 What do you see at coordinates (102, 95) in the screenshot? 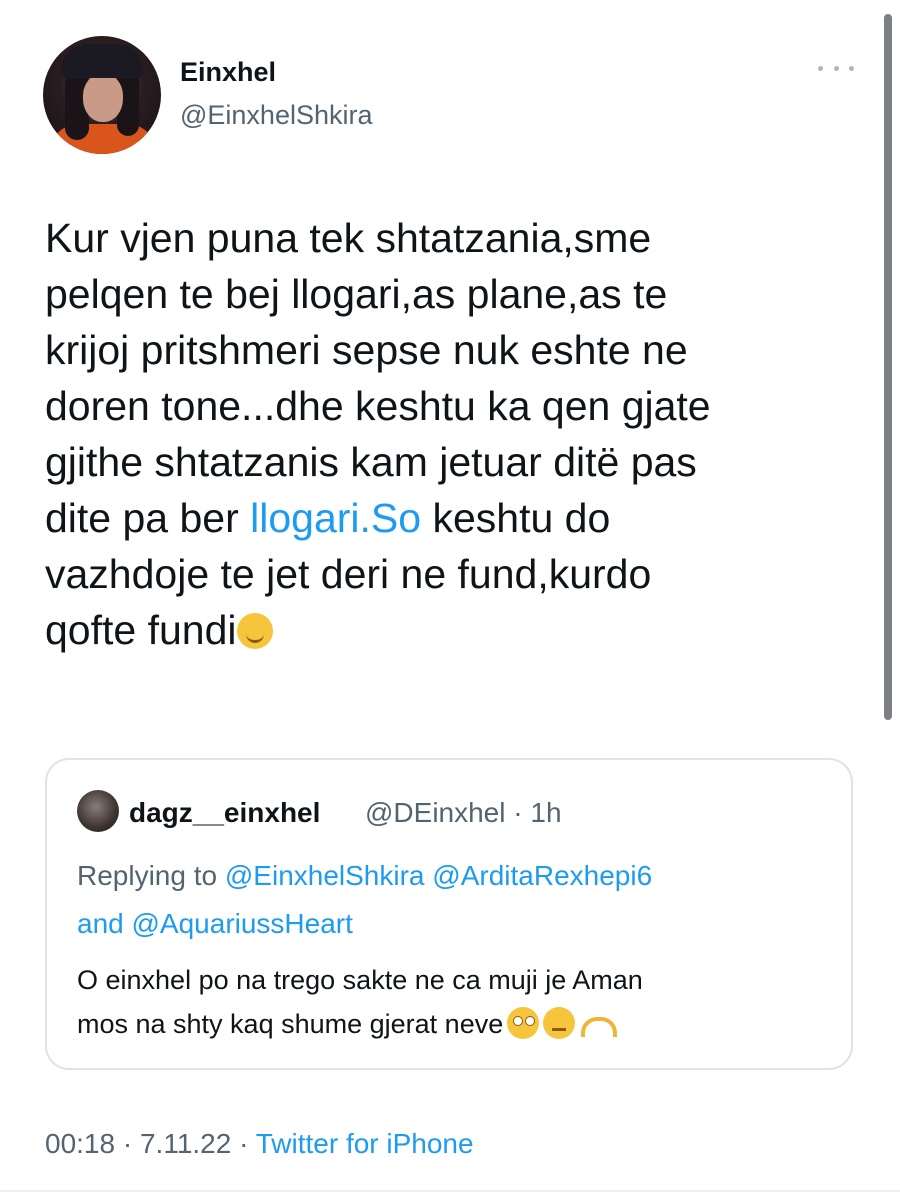
I see `author-avatar` at bounding box center [102, 95].